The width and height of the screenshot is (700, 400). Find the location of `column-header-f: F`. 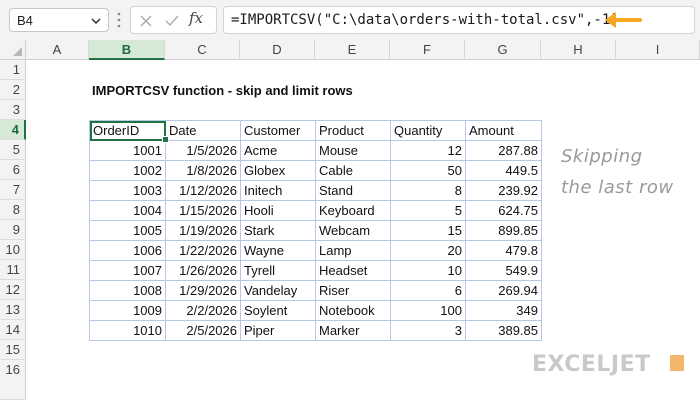

column-header-f: F is located at coordinates (427, 50).